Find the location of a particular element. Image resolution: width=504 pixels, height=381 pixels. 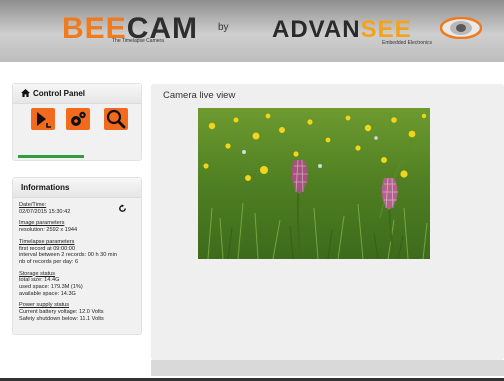

timelapse-interval: interval between 2 records: 00 h 30 min is located at coordinates (68, 255).